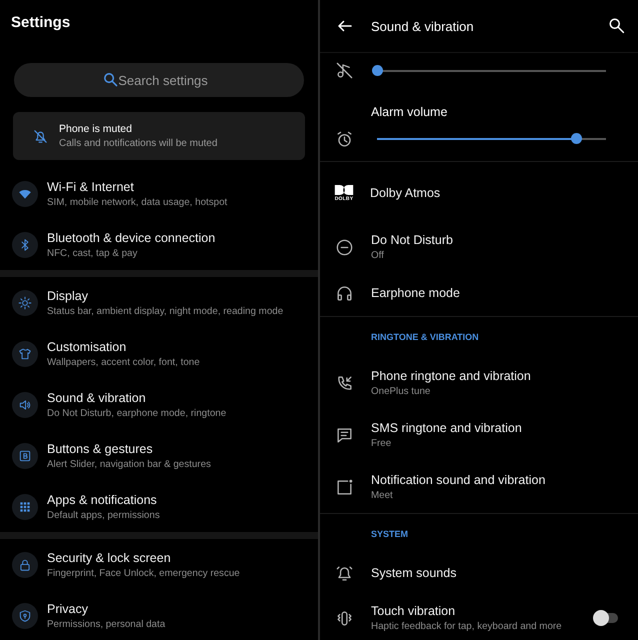  Describe the element at coordinates (68, 295) in the screenshot. I see `item-title: Display` at that location.